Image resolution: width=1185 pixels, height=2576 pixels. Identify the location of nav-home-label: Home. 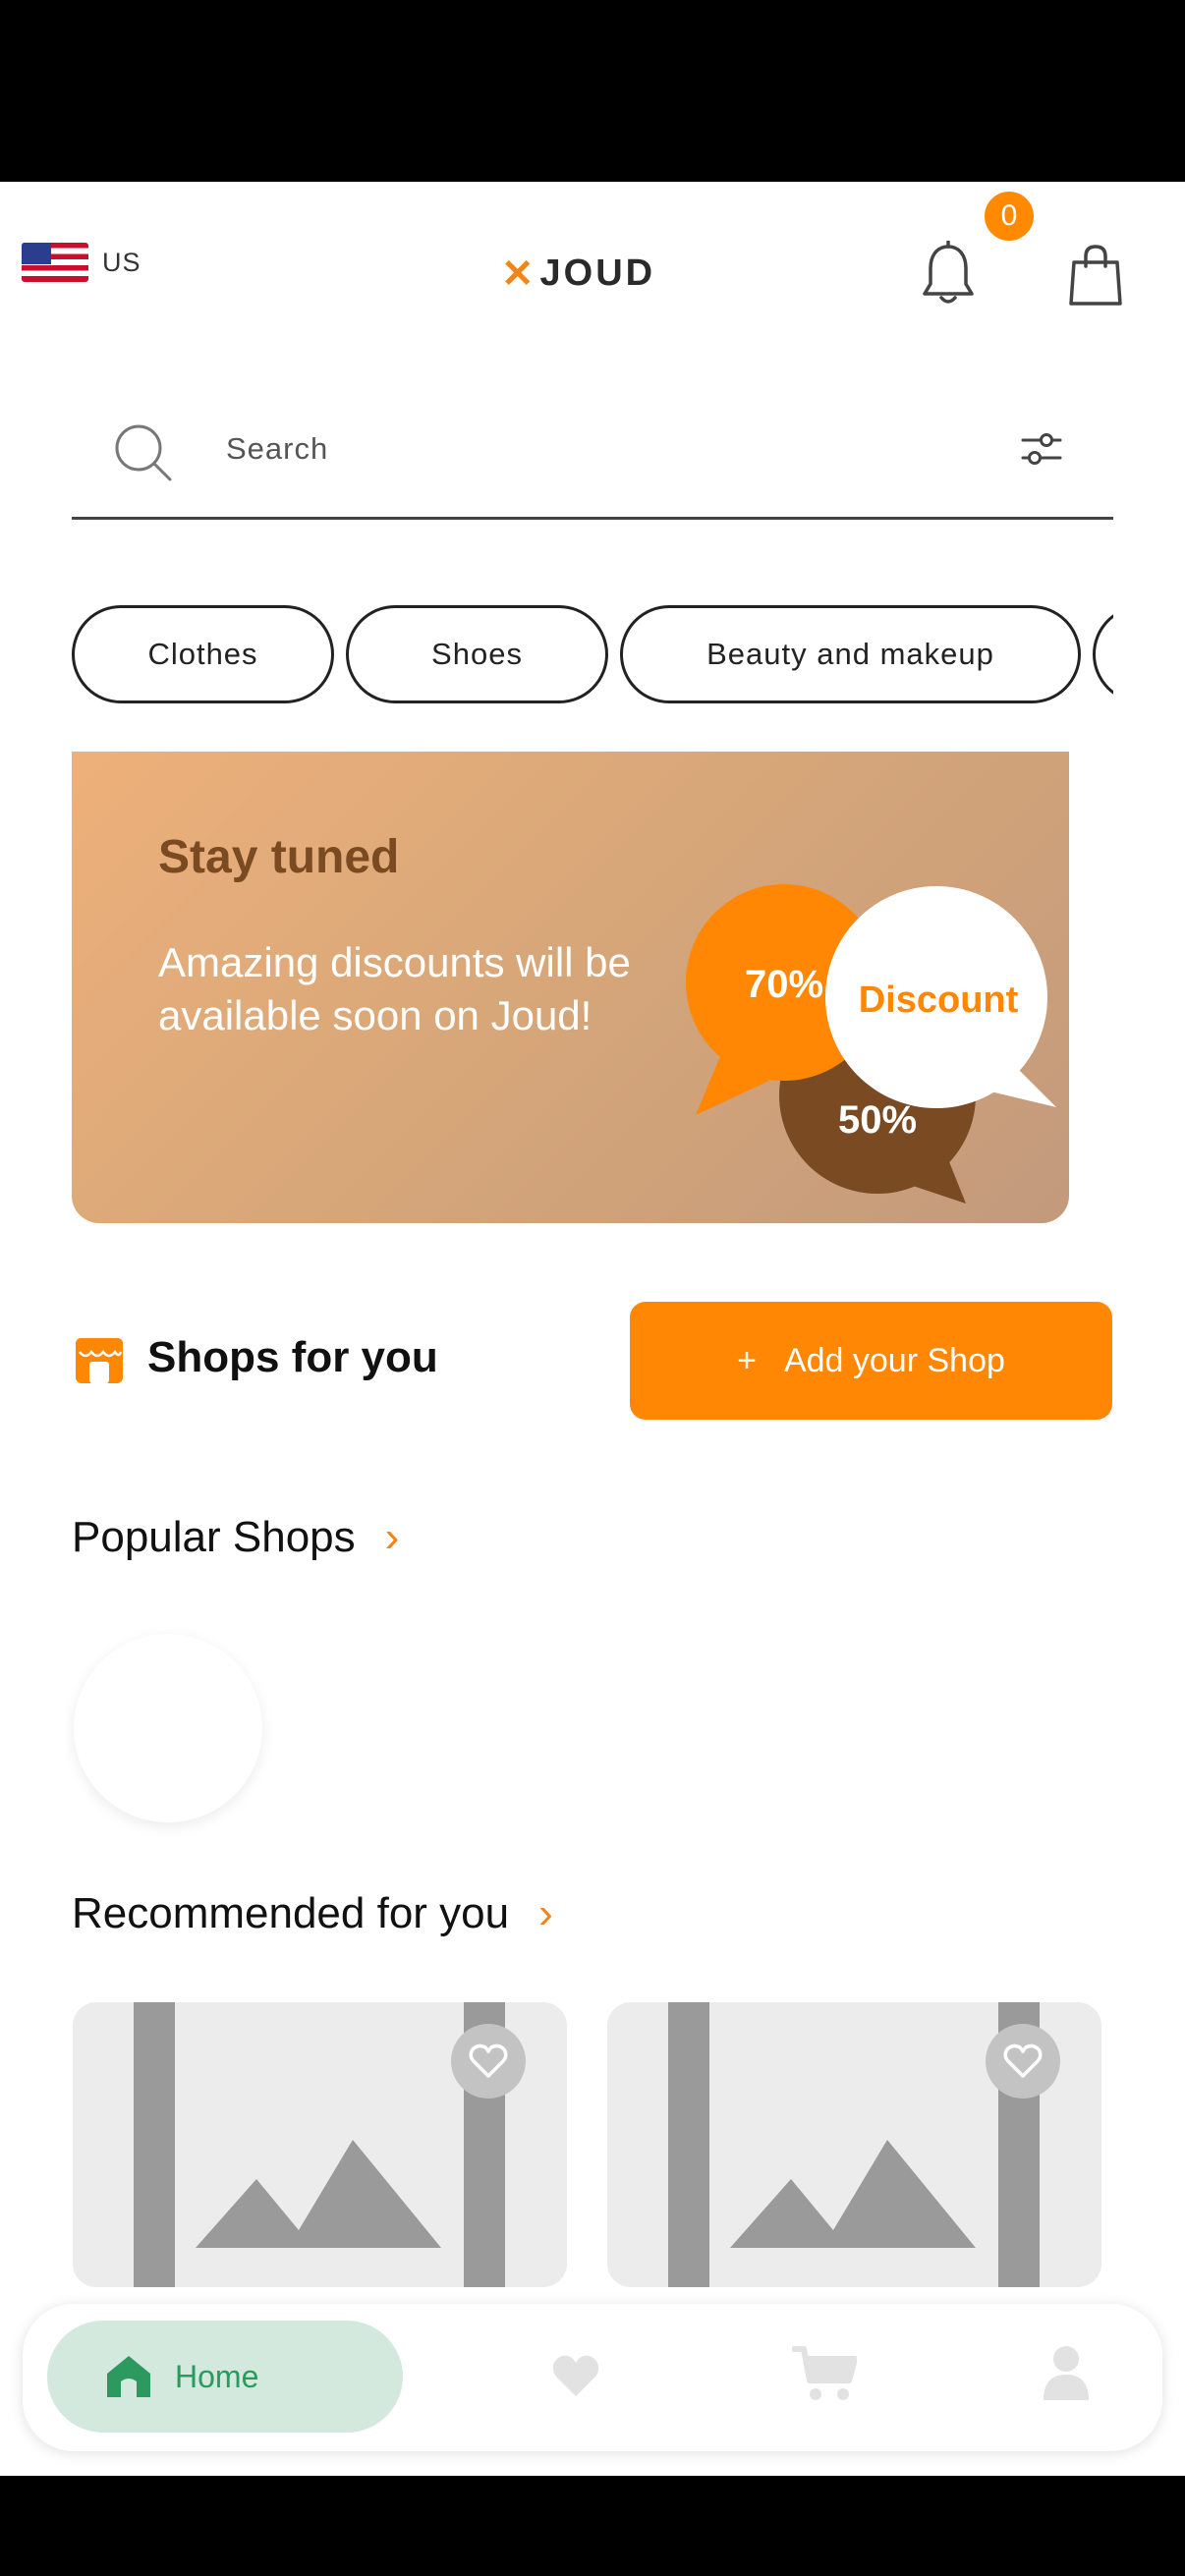
(217, 2376).